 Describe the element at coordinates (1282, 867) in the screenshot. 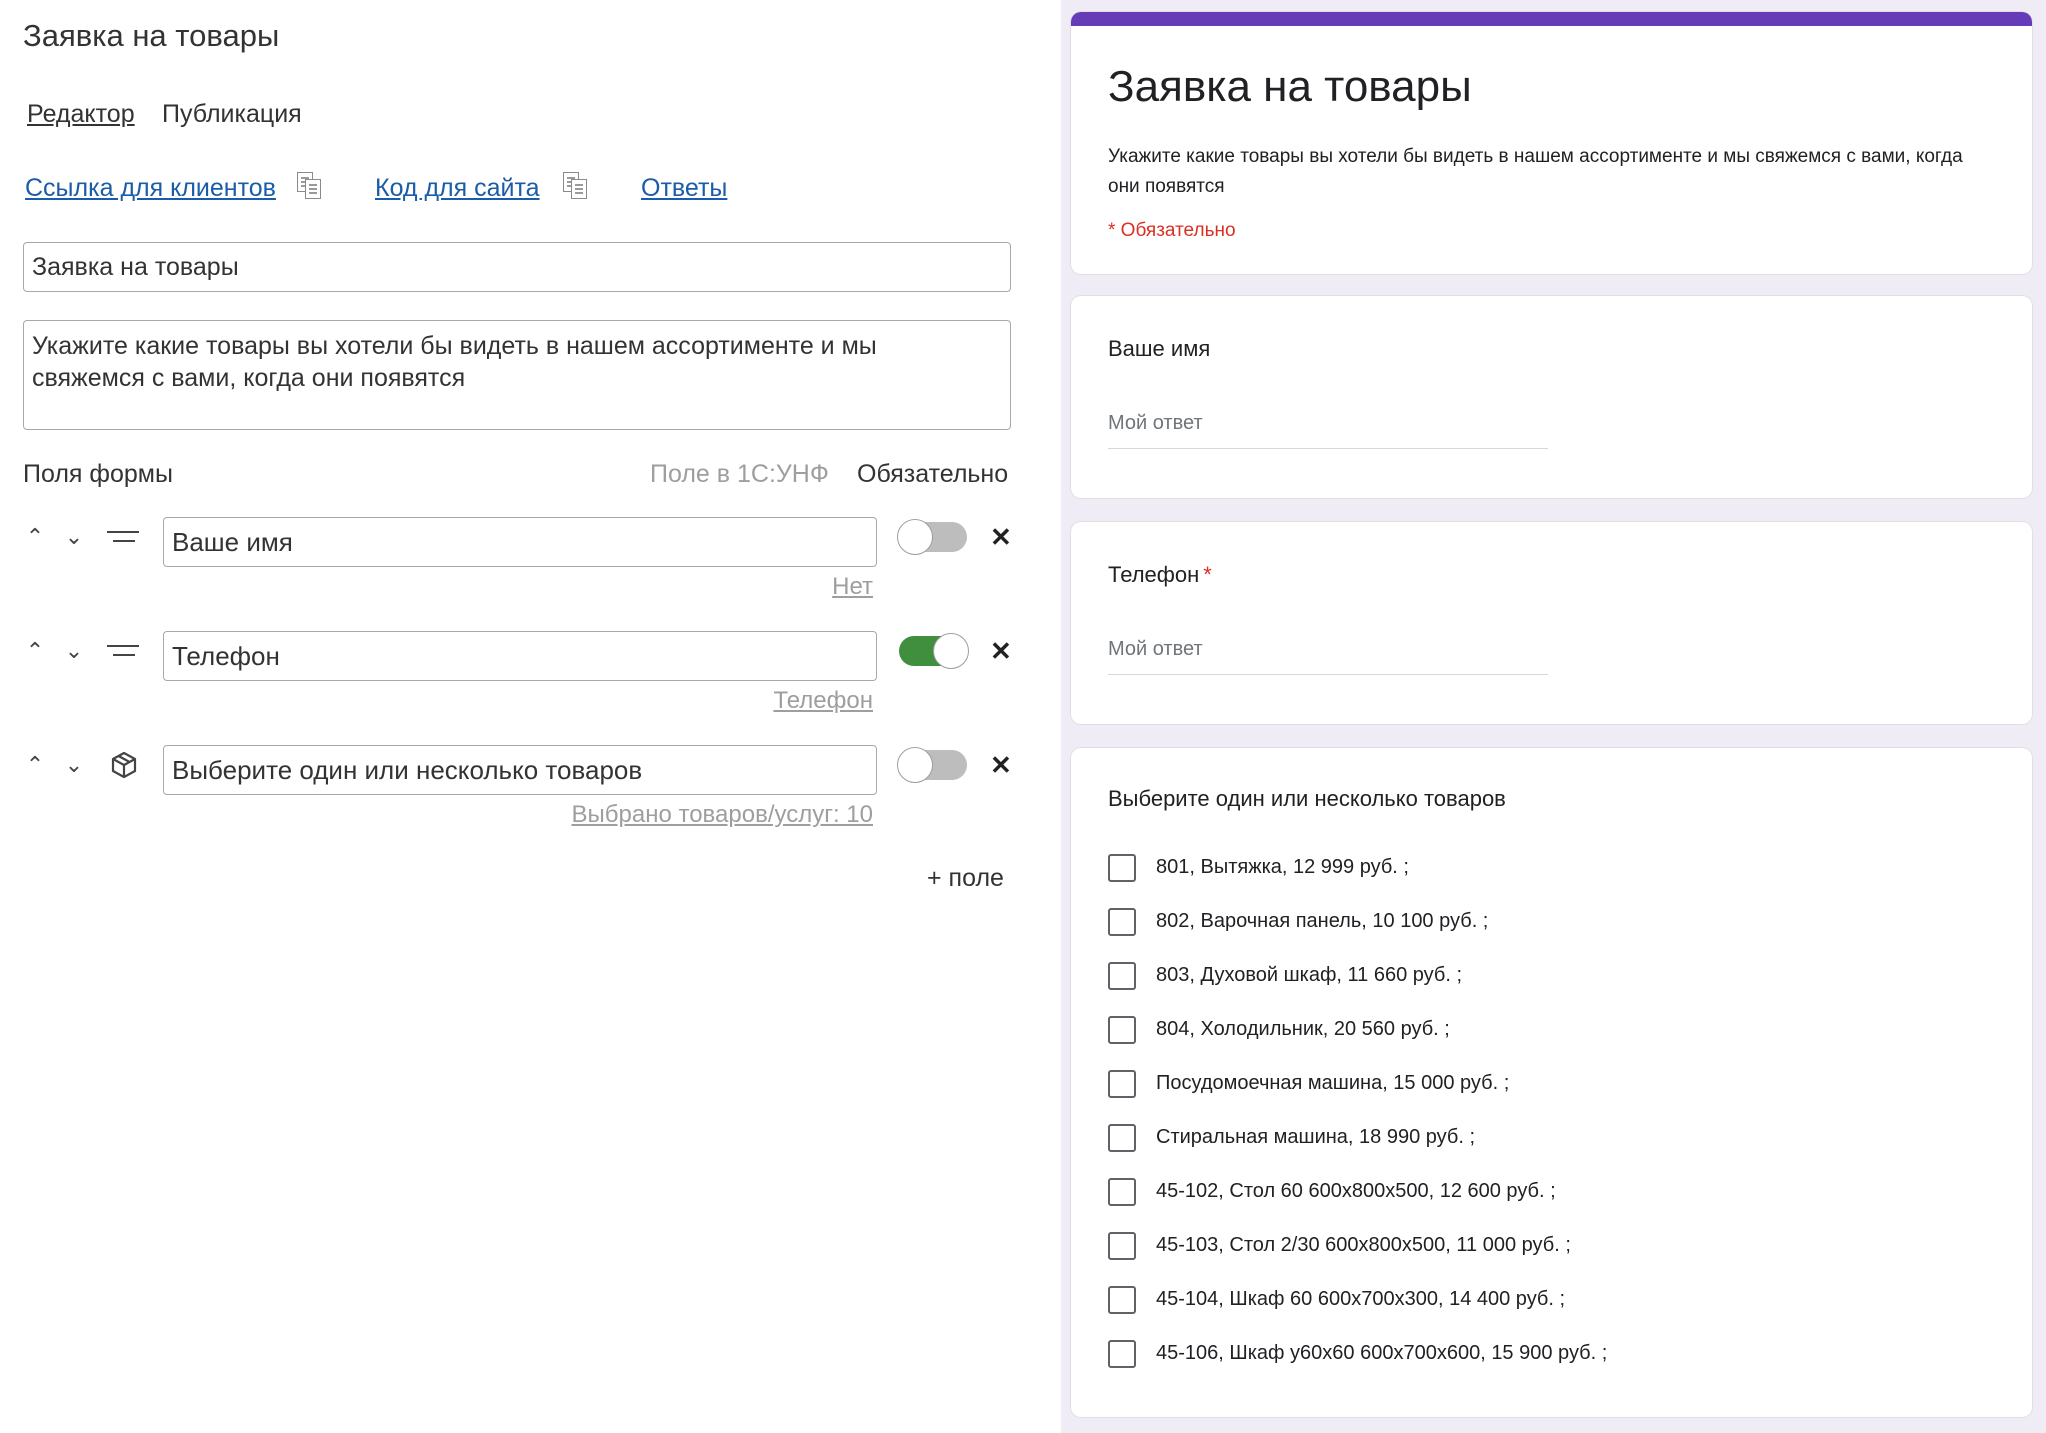

I see `checkbox-label: 801, Вытяжка, 12 999 руб. ;` at that location.